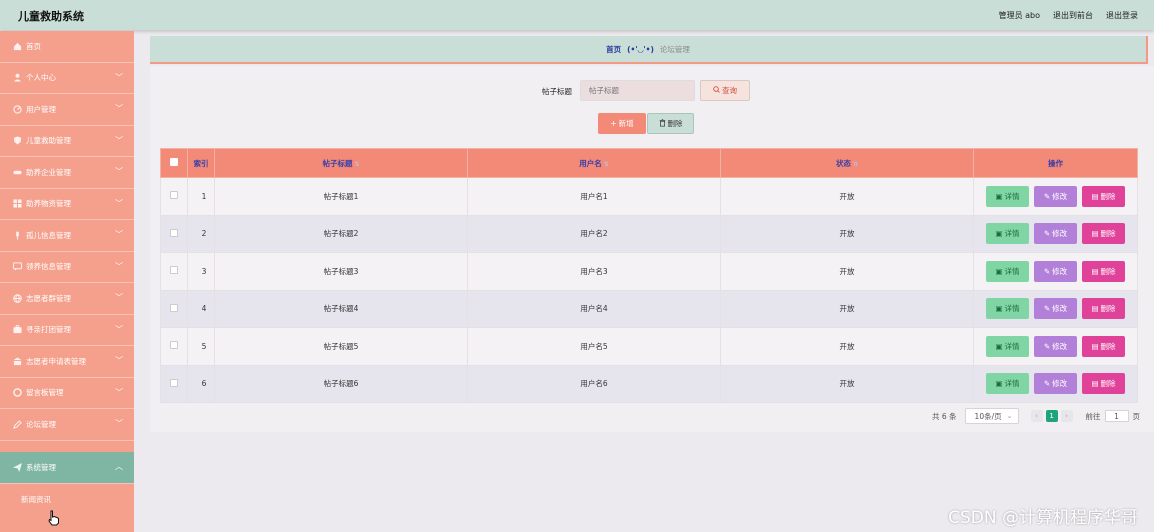 This screenshot has width=1154, height=532. I want to click on table-header-row: 索引 帖子标题 ⇅ 用户名 ⇅ 状态 ⇅ 操作, so click(649, 163).